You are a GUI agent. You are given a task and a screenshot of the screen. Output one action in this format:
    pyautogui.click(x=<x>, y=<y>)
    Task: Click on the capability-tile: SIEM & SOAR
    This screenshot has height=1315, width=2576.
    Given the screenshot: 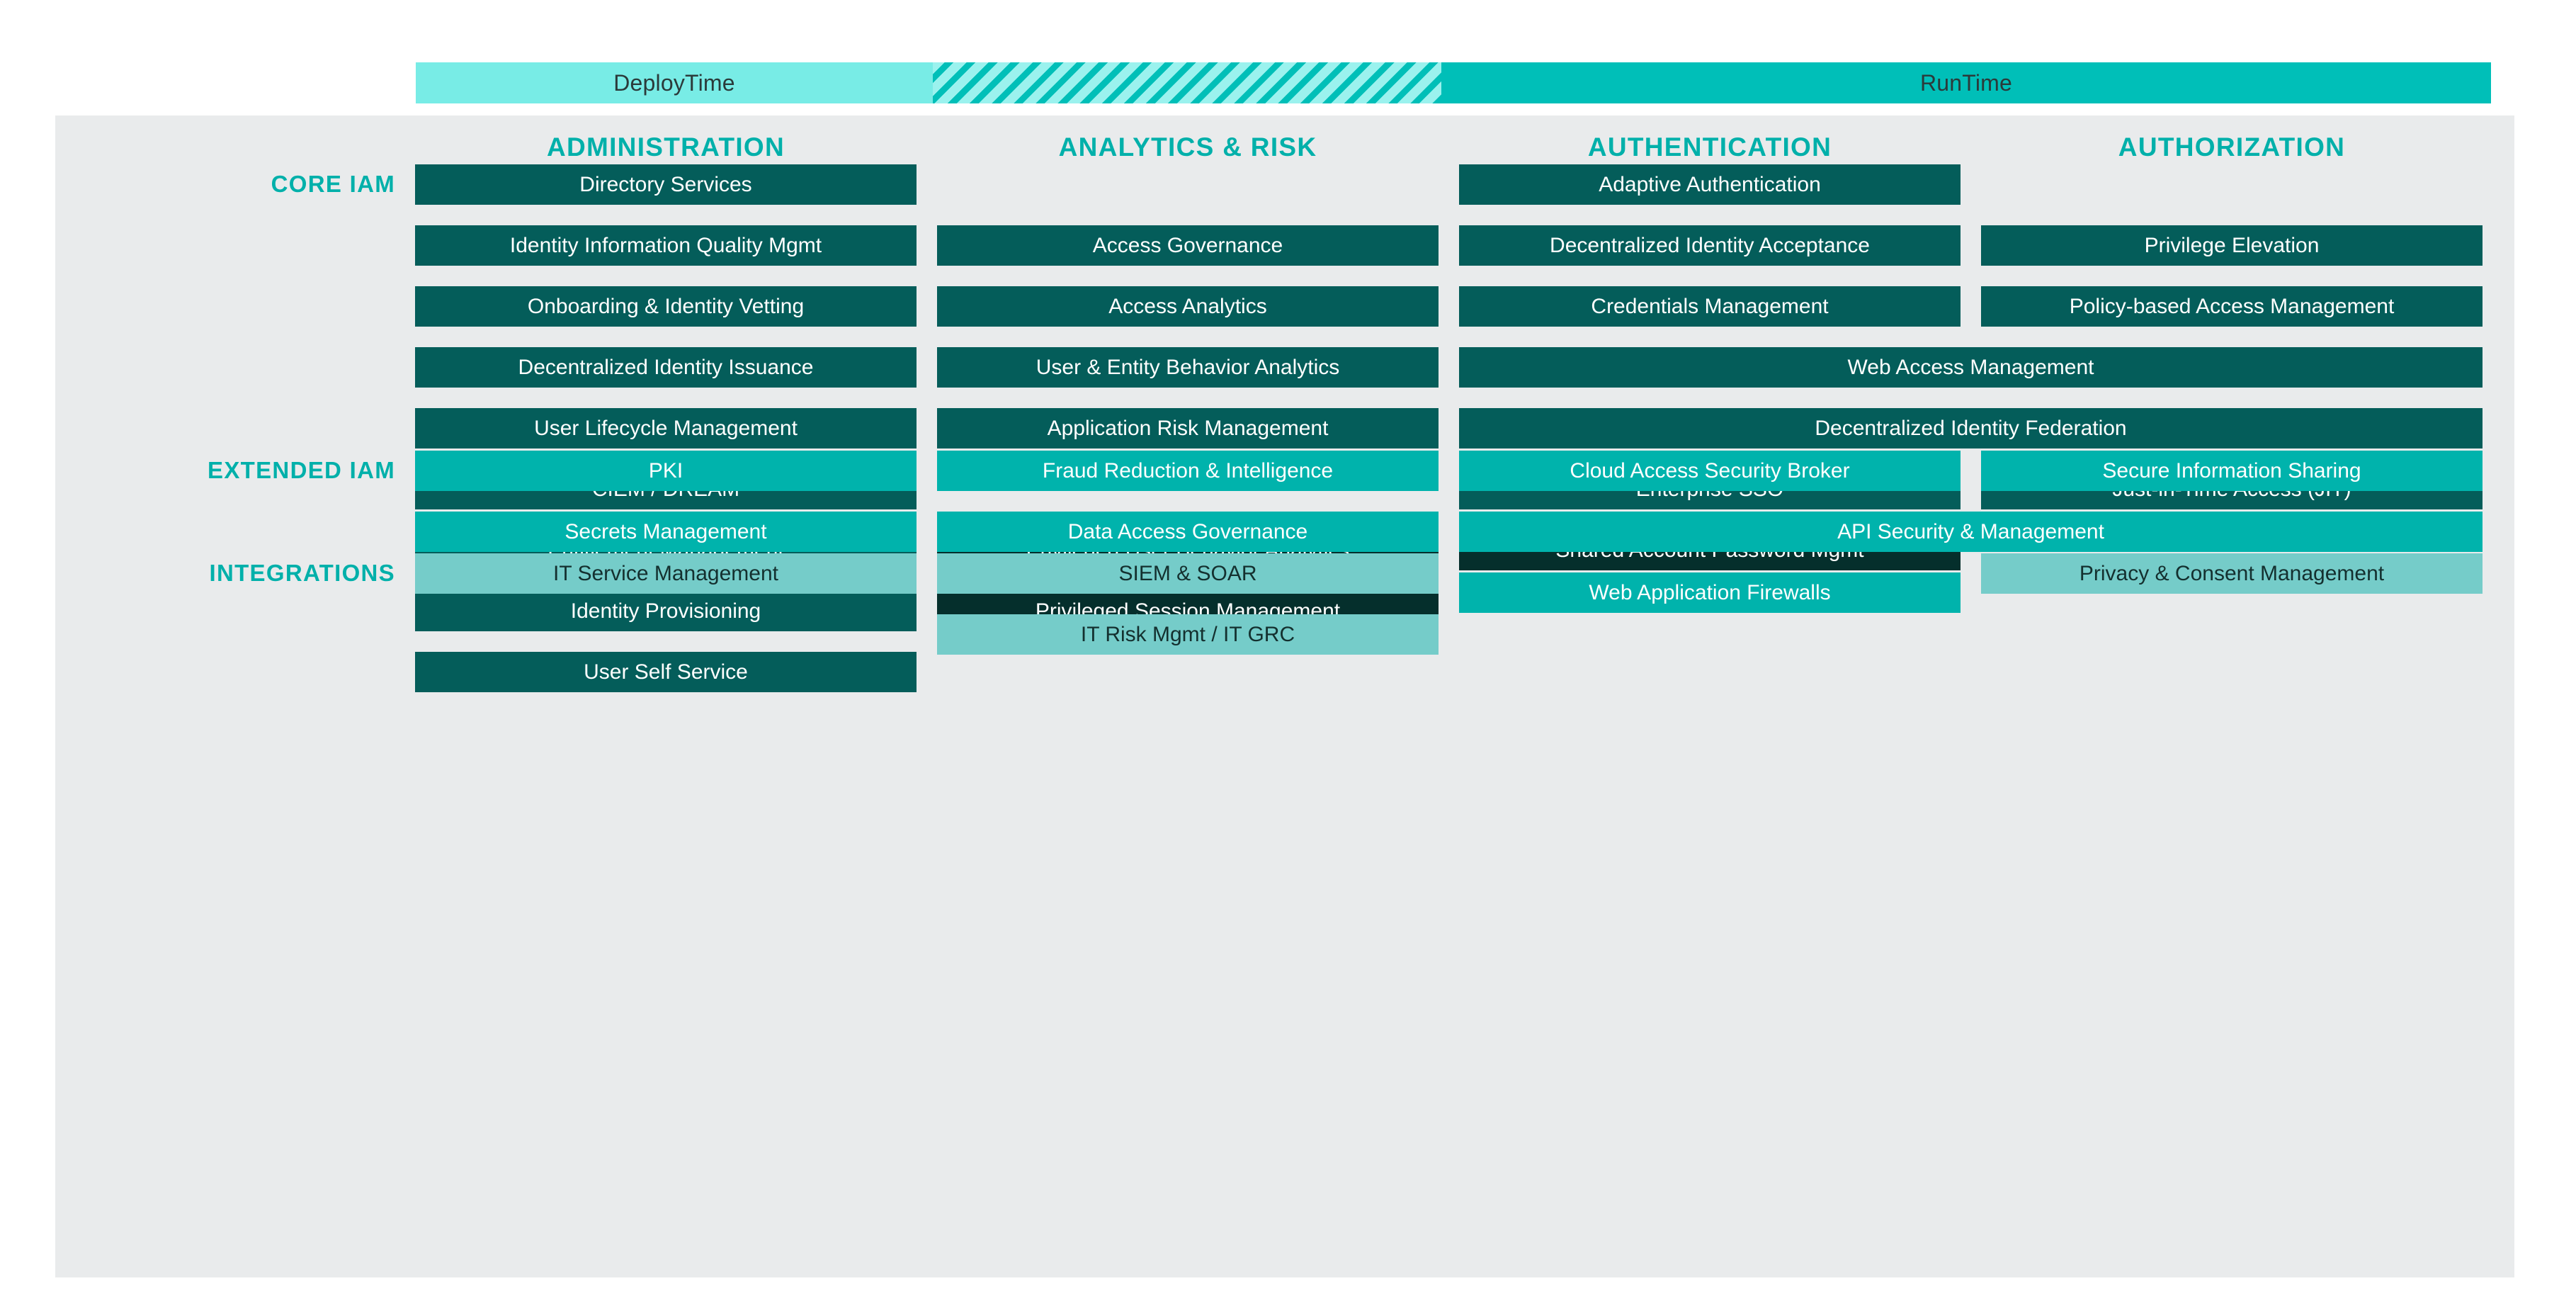 What is the action you would take?
    pyautogui.click(x=1188, y=573)
    